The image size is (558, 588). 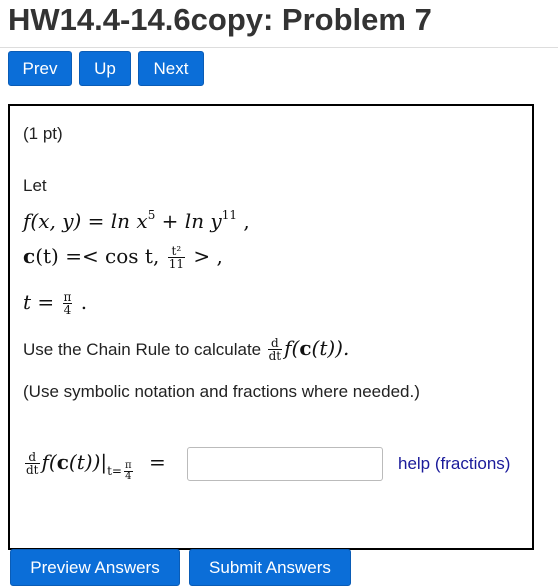 What do you see at coordinates (32, 463) in the screenshot?
I see `answer-derivative-operator: d dt` at bounding box center [32, 463].